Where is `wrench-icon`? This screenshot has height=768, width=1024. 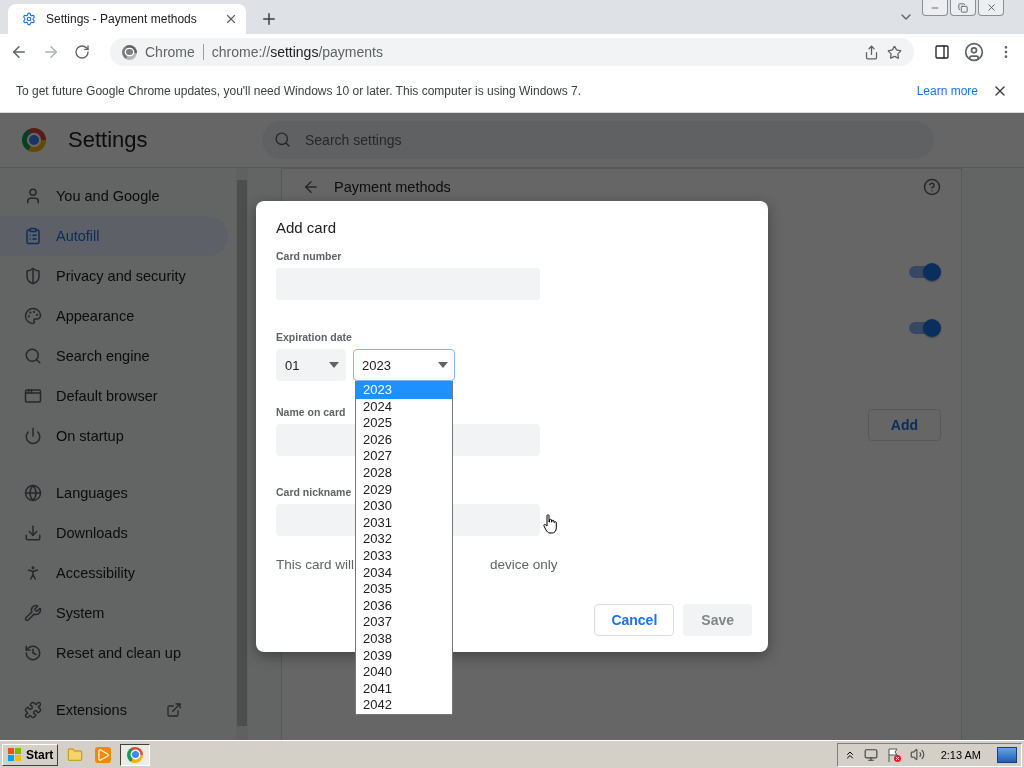
wrench-icon is located at coordinates (33, 613).